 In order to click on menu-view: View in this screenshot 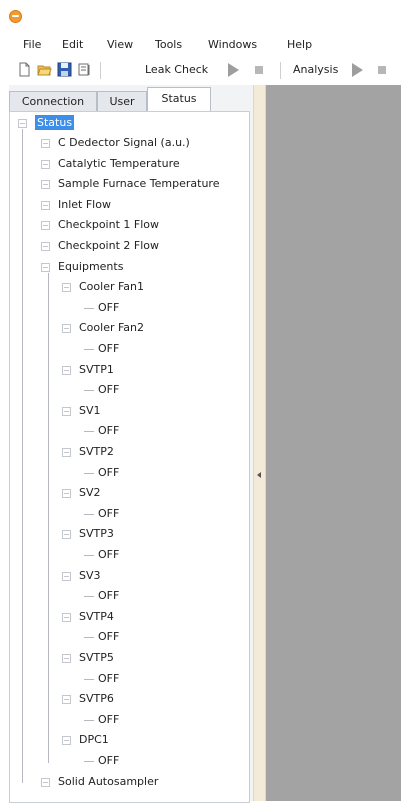, I will do `click(120, 44)`.